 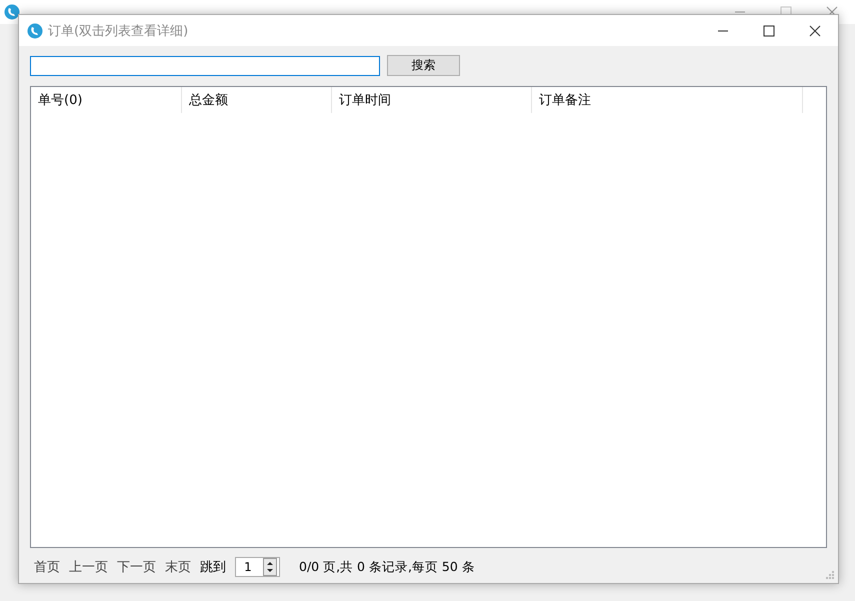 What do you see at coordinates (667, 100) in the screenshot?
I see `column-header: 订单备注` at bounding box center [667, 100].